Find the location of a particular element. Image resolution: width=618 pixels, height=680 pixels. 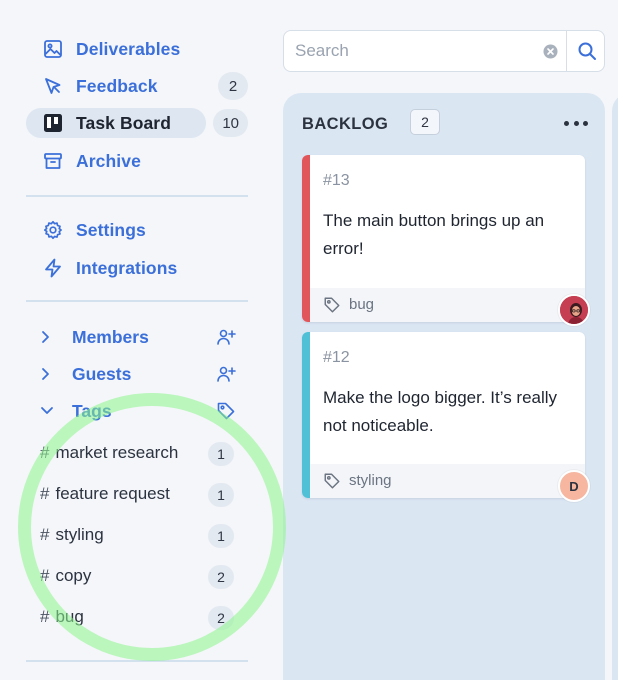

sidebar-item-feedback: Feedback 2 is located at coordinates (137, 86).